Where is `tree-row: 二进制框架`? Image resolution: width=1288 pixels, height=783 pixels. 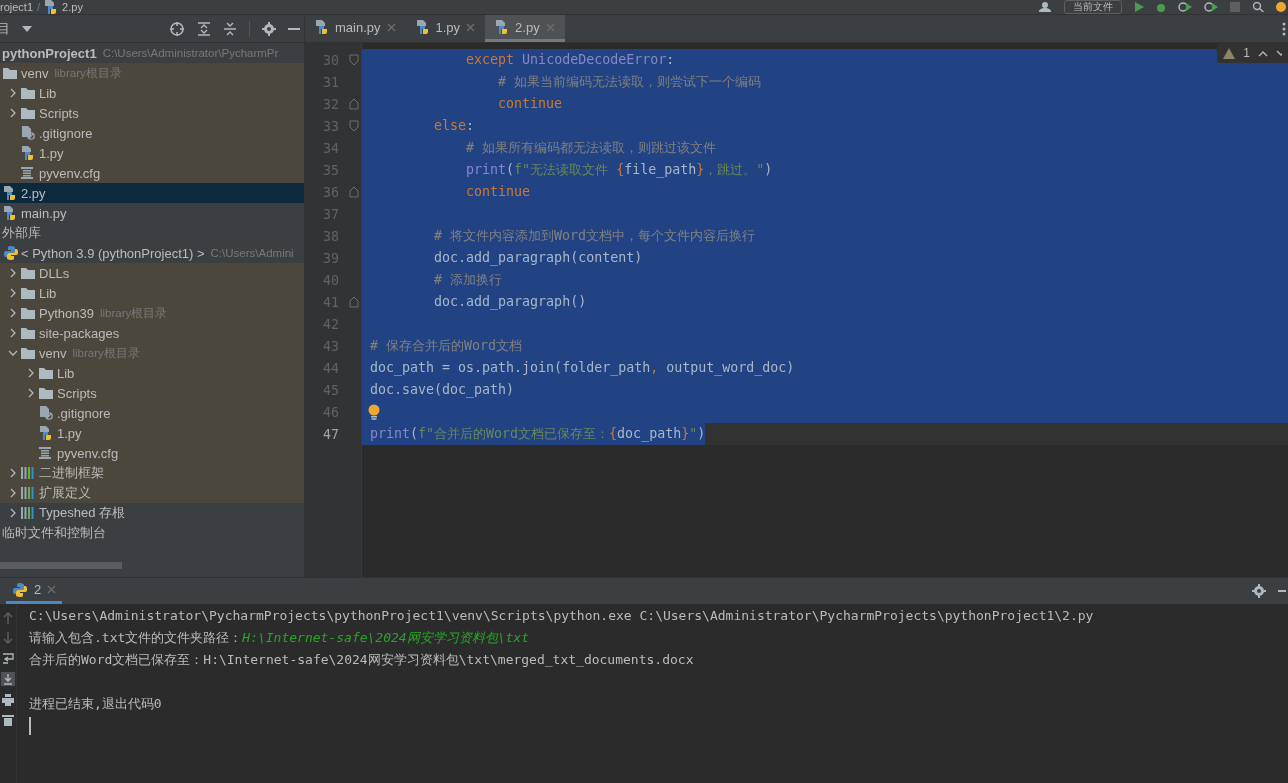
tree-row: 二进制框架 is located at coordinates (152, 473).